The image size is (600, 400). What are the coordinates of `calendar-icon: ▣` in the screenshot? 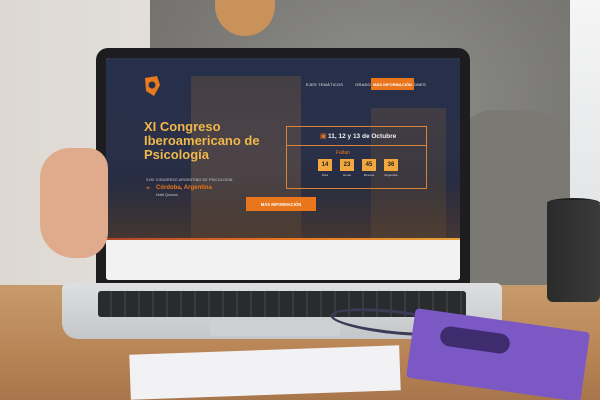 It's located at (323, 136).